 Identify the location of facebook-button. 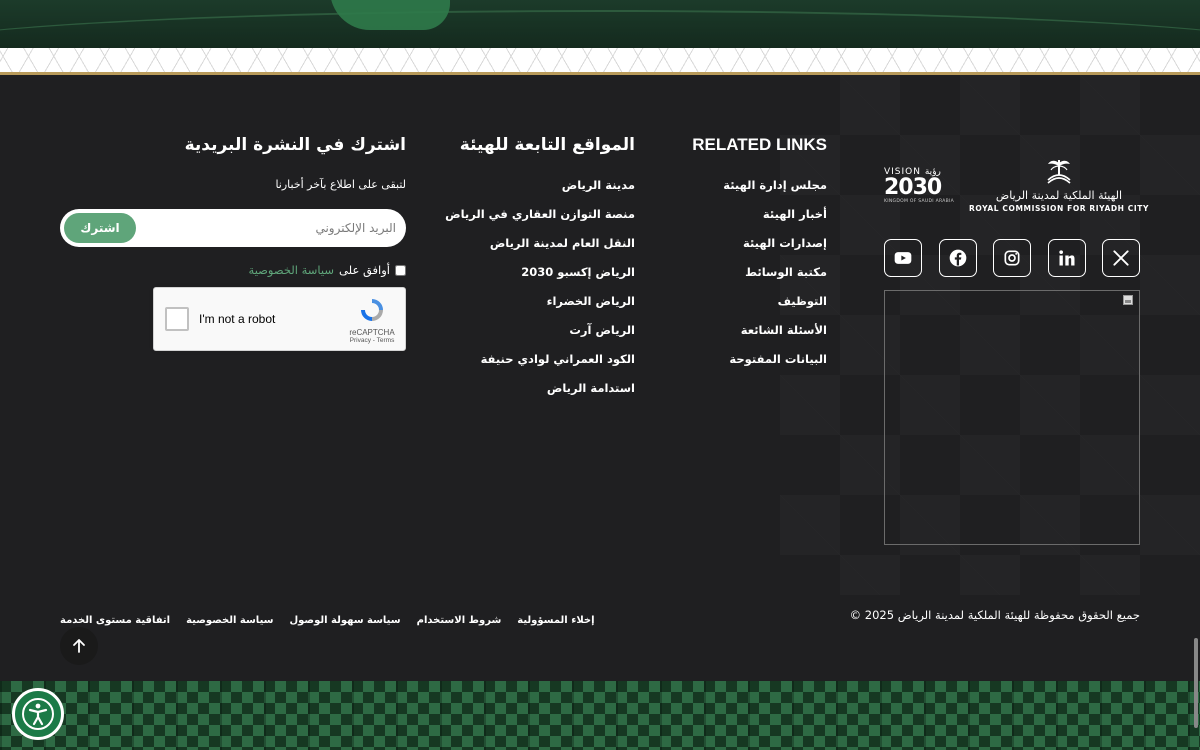
(957, 258).